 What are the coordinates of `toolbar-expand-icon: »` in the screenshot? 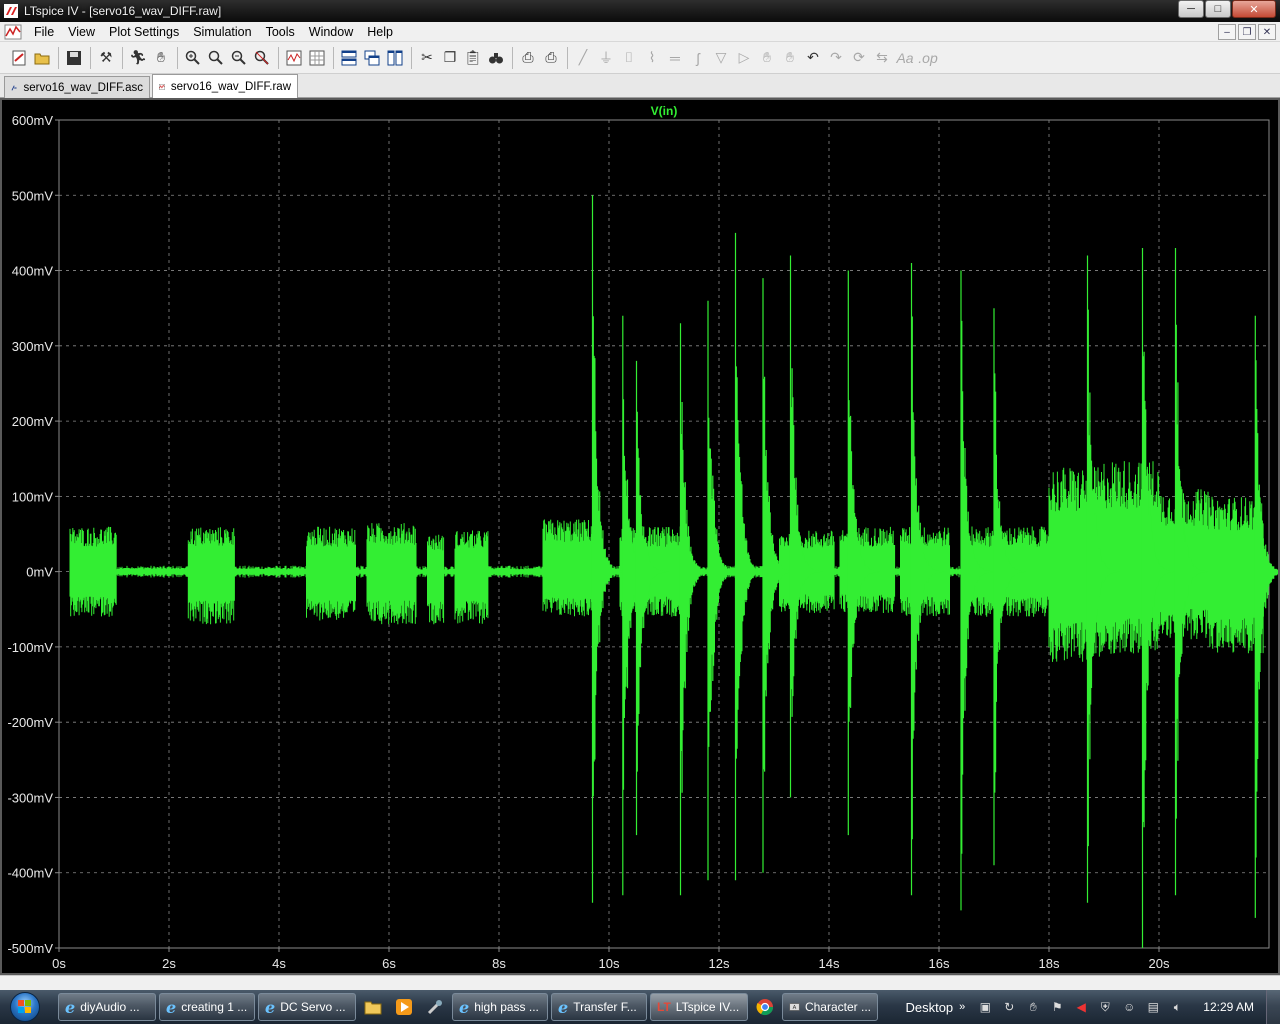 It's located at (962, 1007).